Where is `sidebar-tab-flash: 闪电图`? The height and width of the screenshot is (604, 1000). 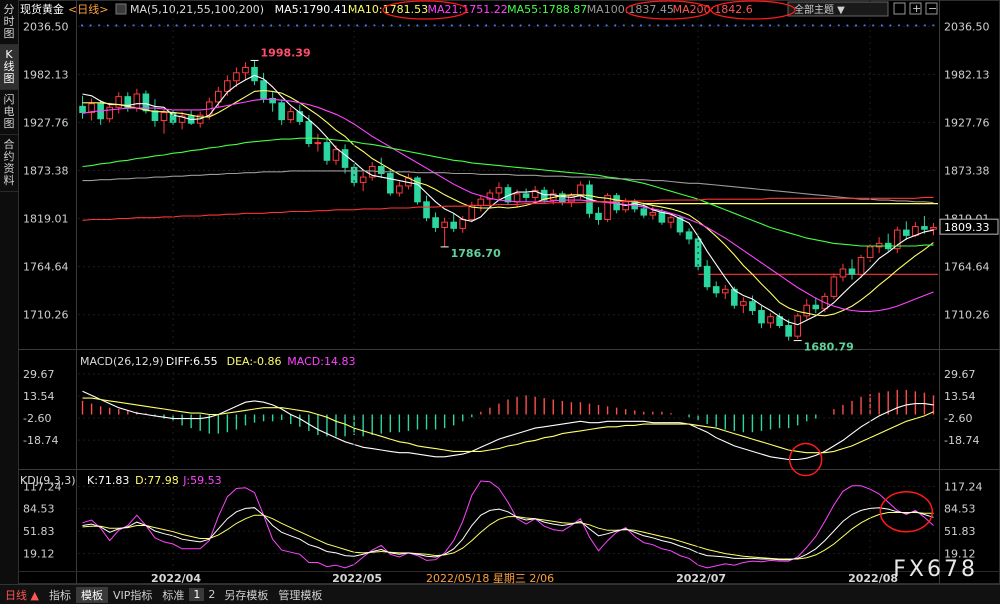
sidebar-tab-flash: 闪电图 is located at coordinates (9, 112).